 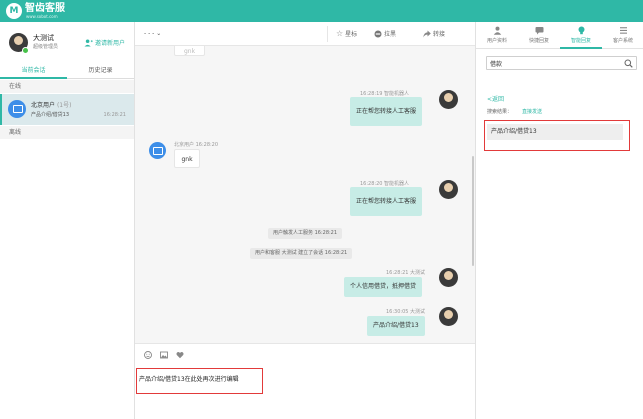 What do you see at coordinates (159, 33) in the screenshot?
I see `chevron-down-icon: ⌄` at bounding box center [159, 33].